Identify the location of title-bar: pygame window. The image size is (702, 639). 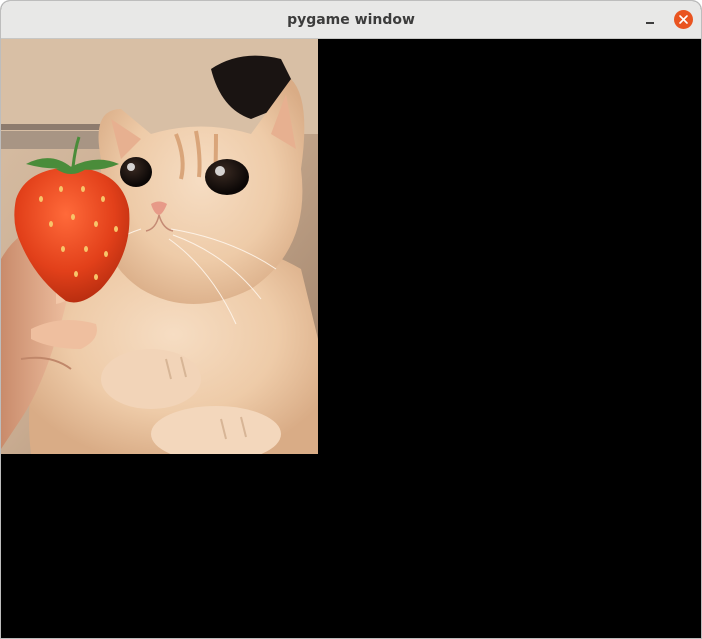
(351, 20).